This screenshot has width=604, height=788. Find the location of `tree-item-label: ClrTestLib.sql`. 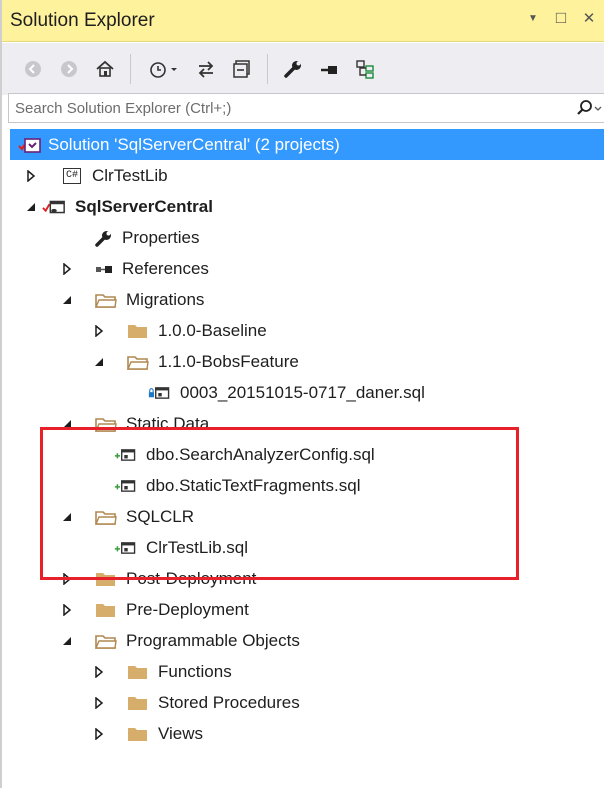

tree-item-label: ClrTestLib.sql is located at coordinates (197, 547).